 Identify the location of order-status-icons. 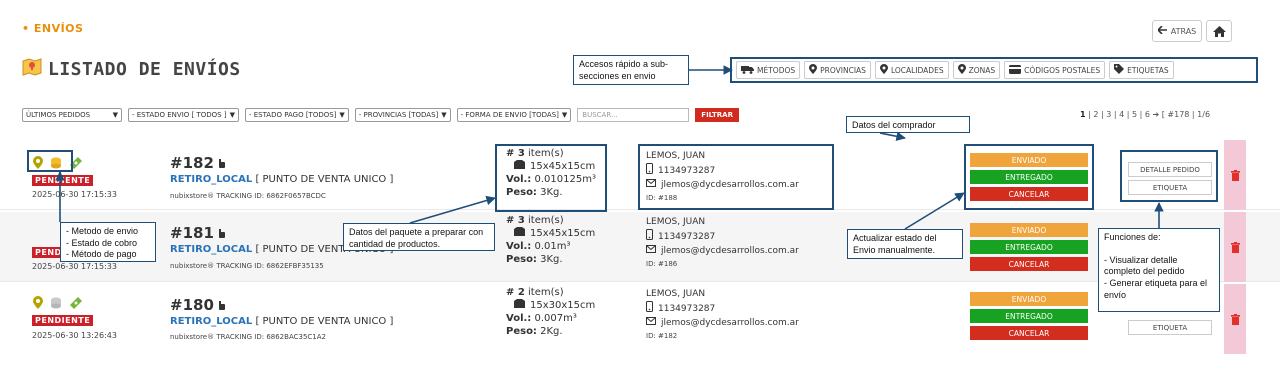
(57, 303).